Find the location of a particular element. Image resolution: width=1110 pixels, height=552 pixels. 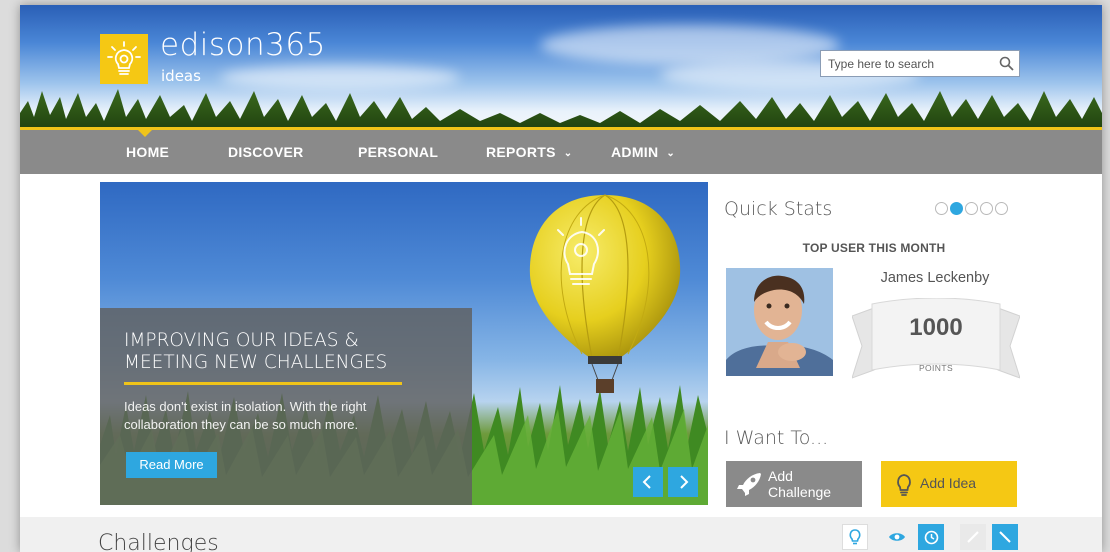

top-user-name: James Leckenby is located at coordinates (935, 278).